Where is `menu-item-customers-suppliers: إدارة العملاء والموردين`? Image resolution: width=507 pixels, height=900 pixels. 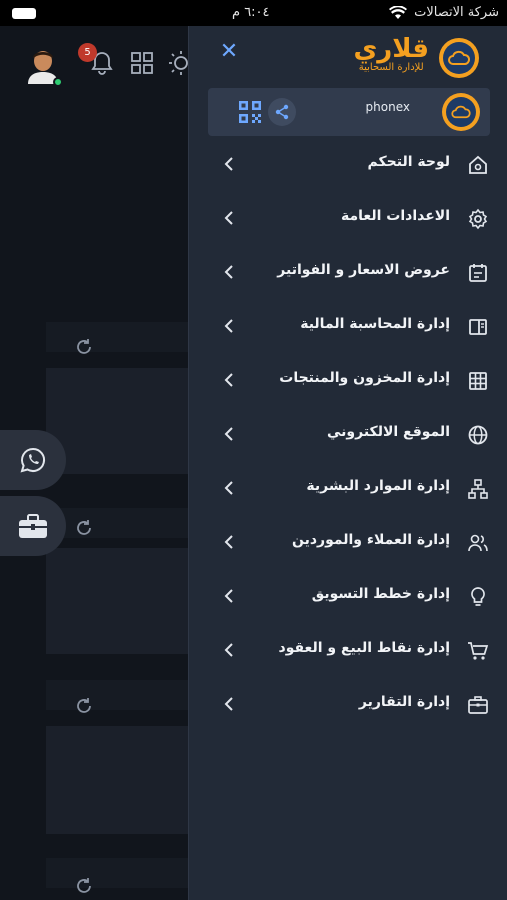 menu-item-customers-suppliers: إدارة العملاء والموردين is located at coordinates (348, 543).